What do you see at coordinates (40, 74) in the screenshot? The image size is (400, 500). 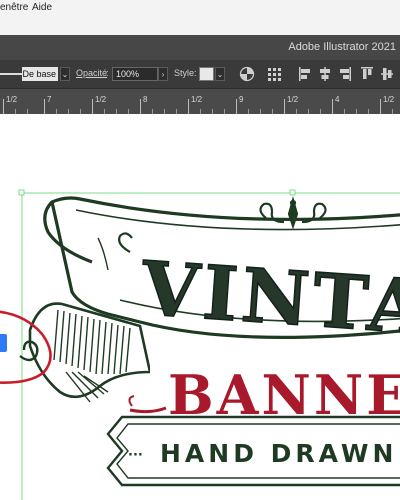 I see `variable-width-profile: De base` at bounding box center [40, 74].